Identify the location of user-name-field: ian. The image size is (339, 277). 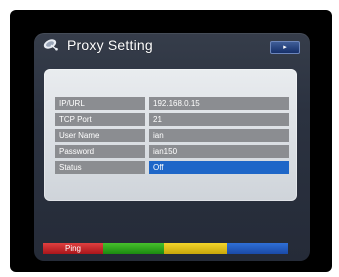
(219, 135).